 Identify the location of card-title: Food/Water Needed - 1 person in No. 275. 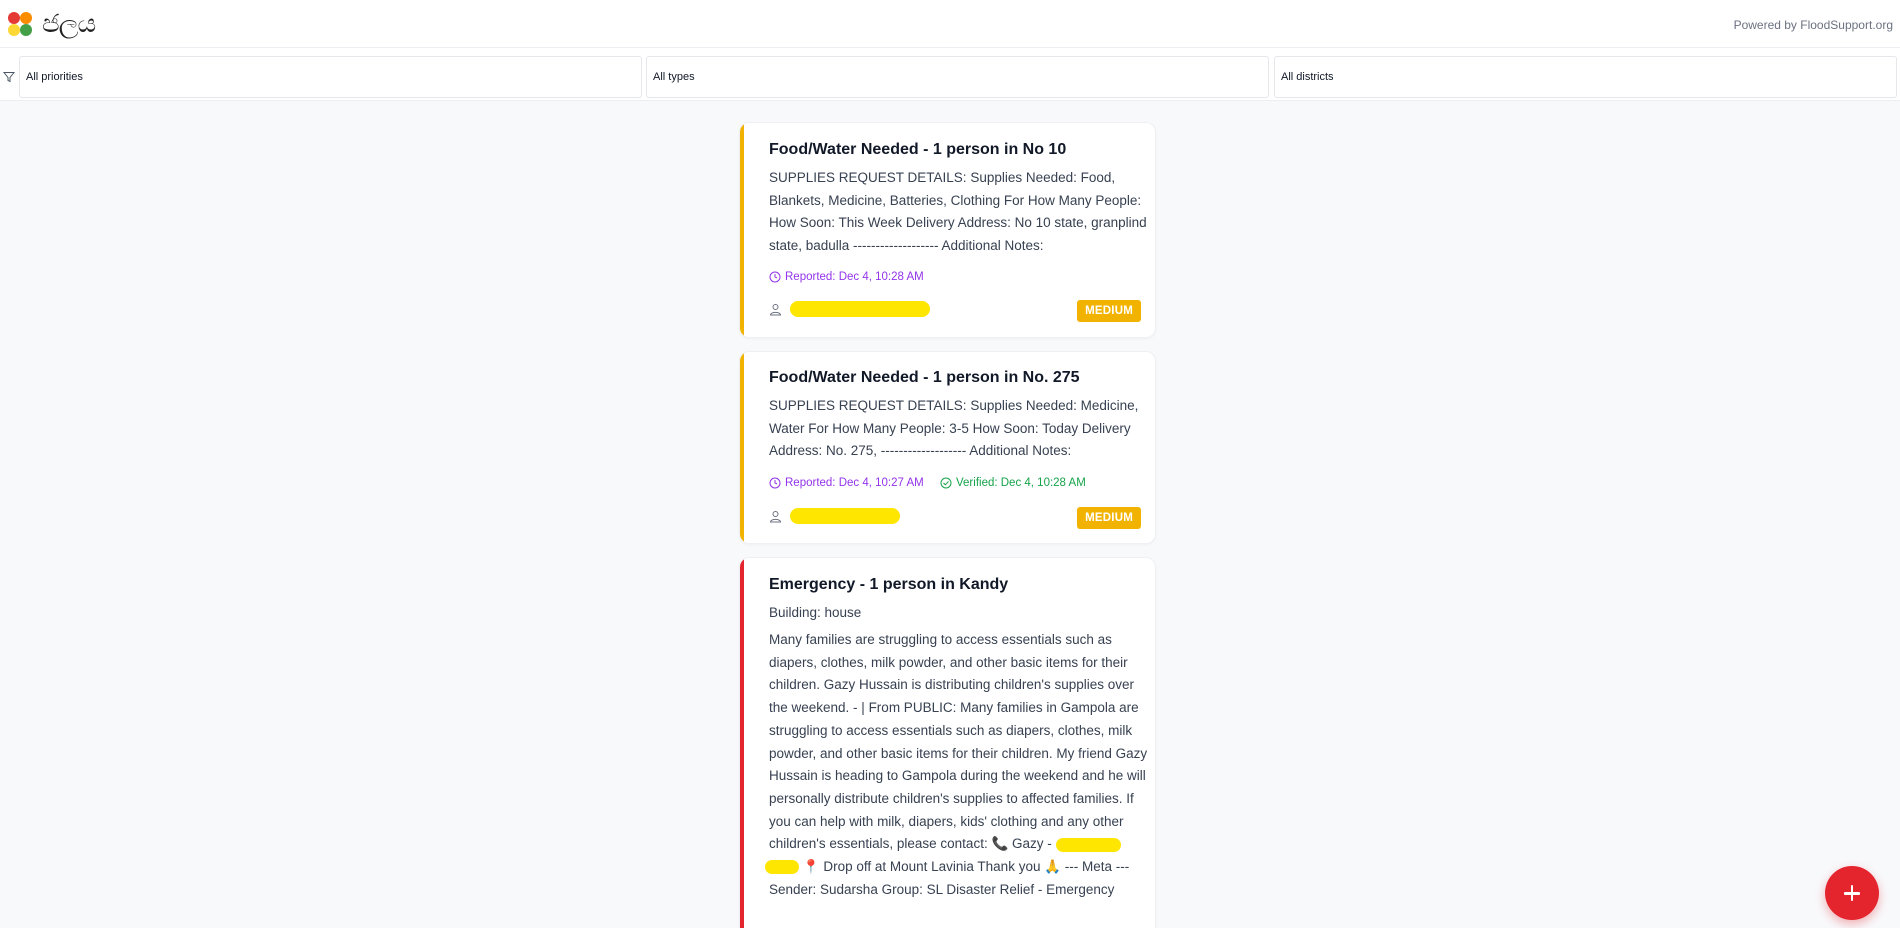
(924, 377).